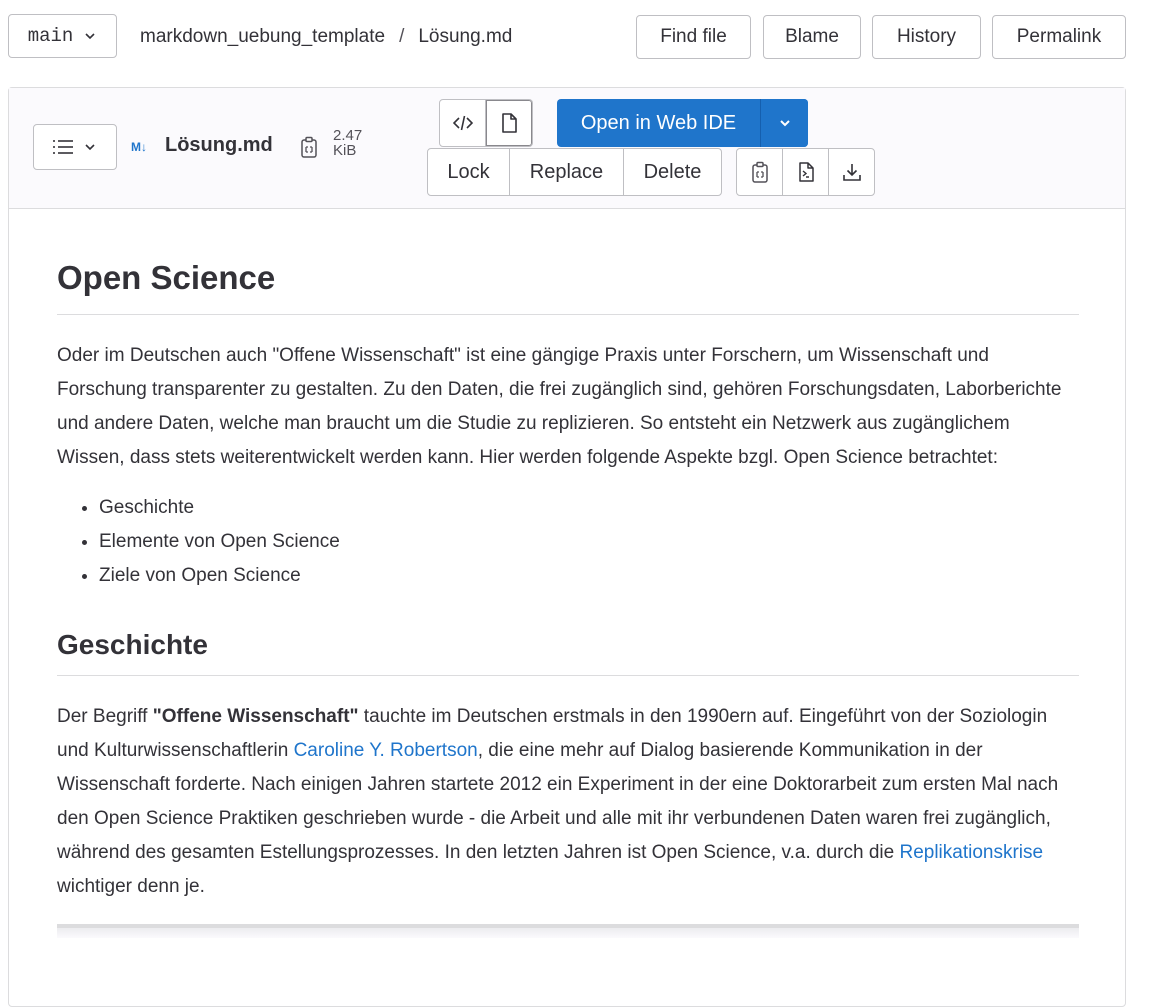  I want to click on lock-button: Lock, so click(468, 172).